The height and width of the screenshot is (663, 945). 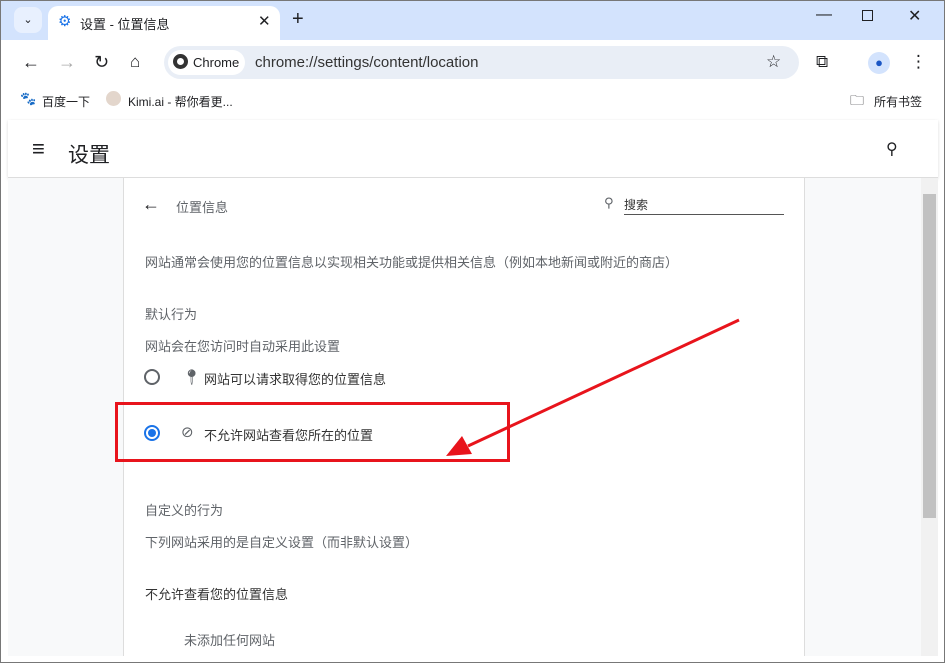 I want to click on annotation-arrow, so click(x=593, y=387).